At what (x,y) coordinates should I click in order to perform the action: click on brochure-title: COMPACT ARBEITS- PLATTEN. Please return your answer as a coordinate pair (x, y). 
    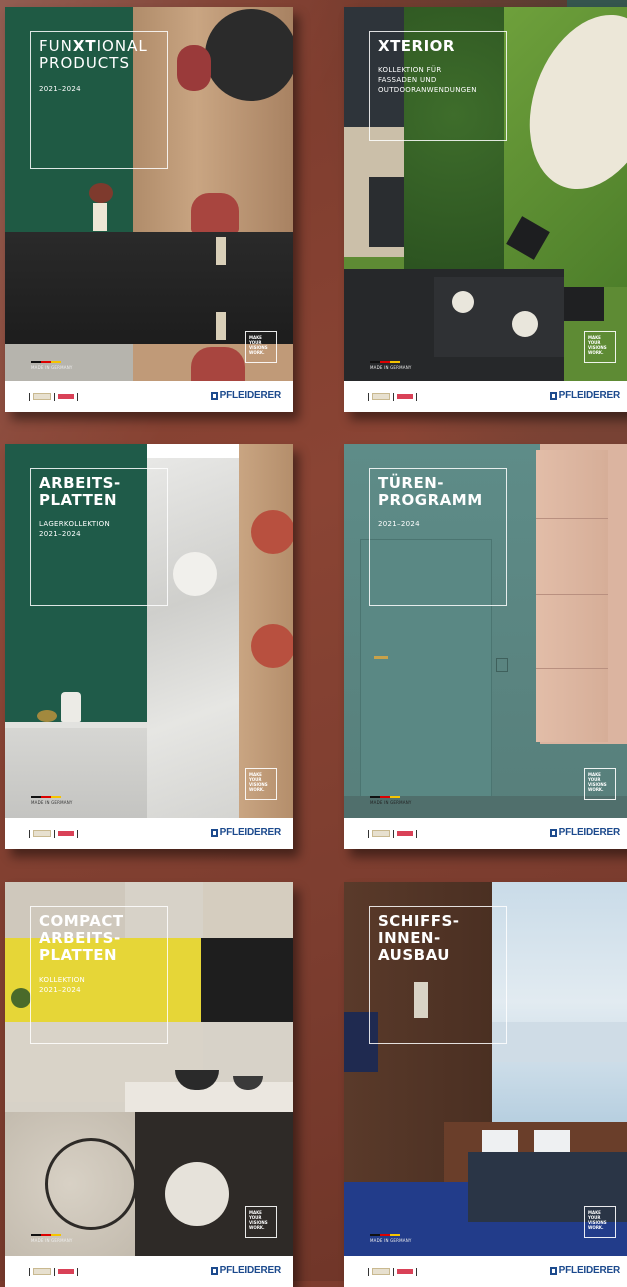
    Looking at the image, I should click on (81, 938).